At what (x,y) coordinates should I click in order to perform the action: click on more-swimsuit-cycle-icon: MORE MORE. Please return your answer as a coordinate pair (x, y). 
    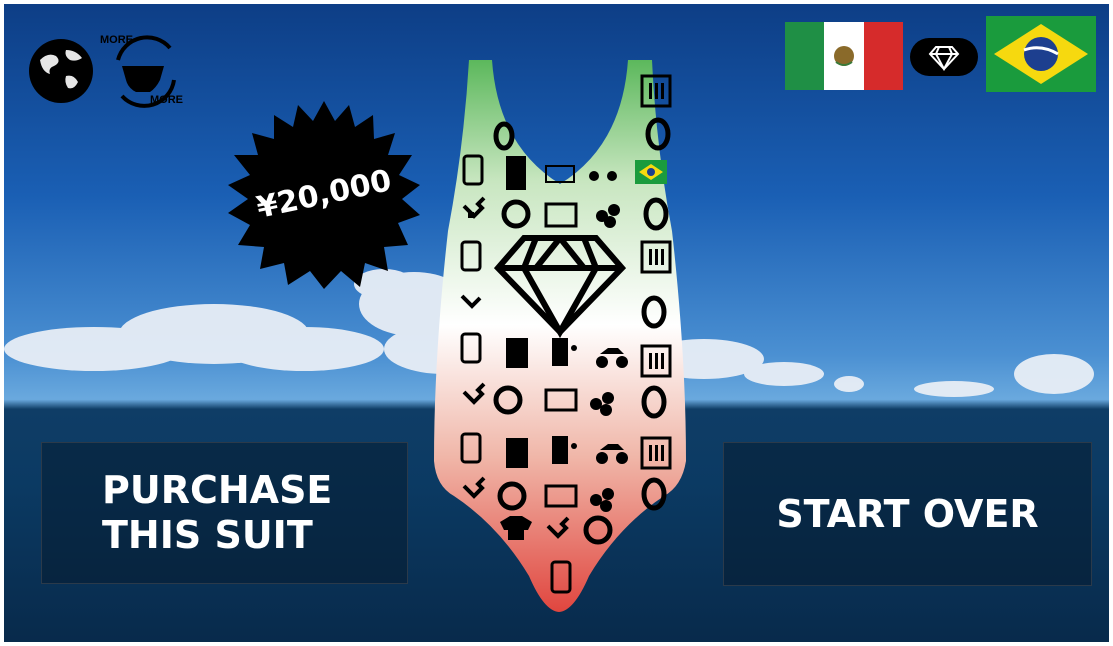
    Looking at the image, I should click on (146, 72).